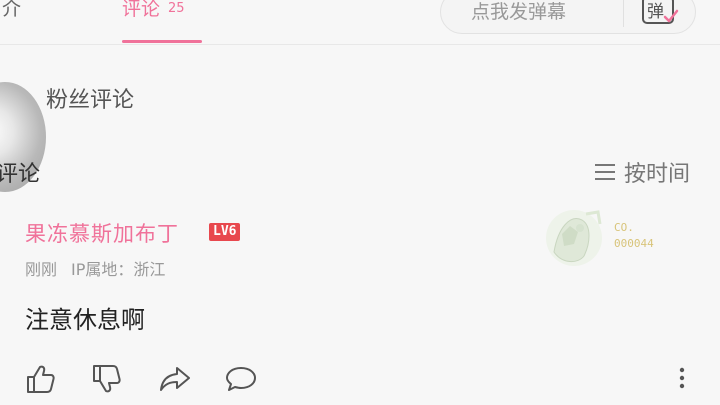 The height and width of the screenshot is (405, 720). I want to click on danmaku-button: 弹, so click(660, 14).